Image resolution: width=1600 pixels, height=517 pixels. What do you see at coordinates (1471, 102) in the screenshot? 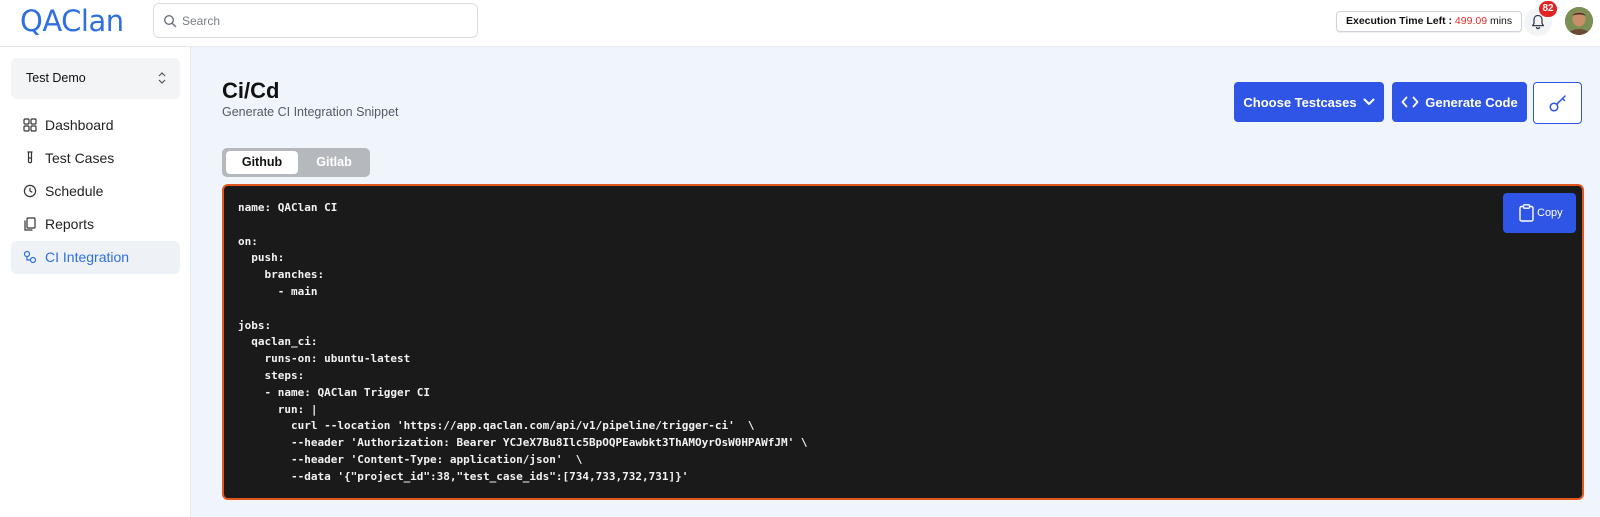
I see `generate-code-label: Generate Code` at bounding box center [1471, 102].